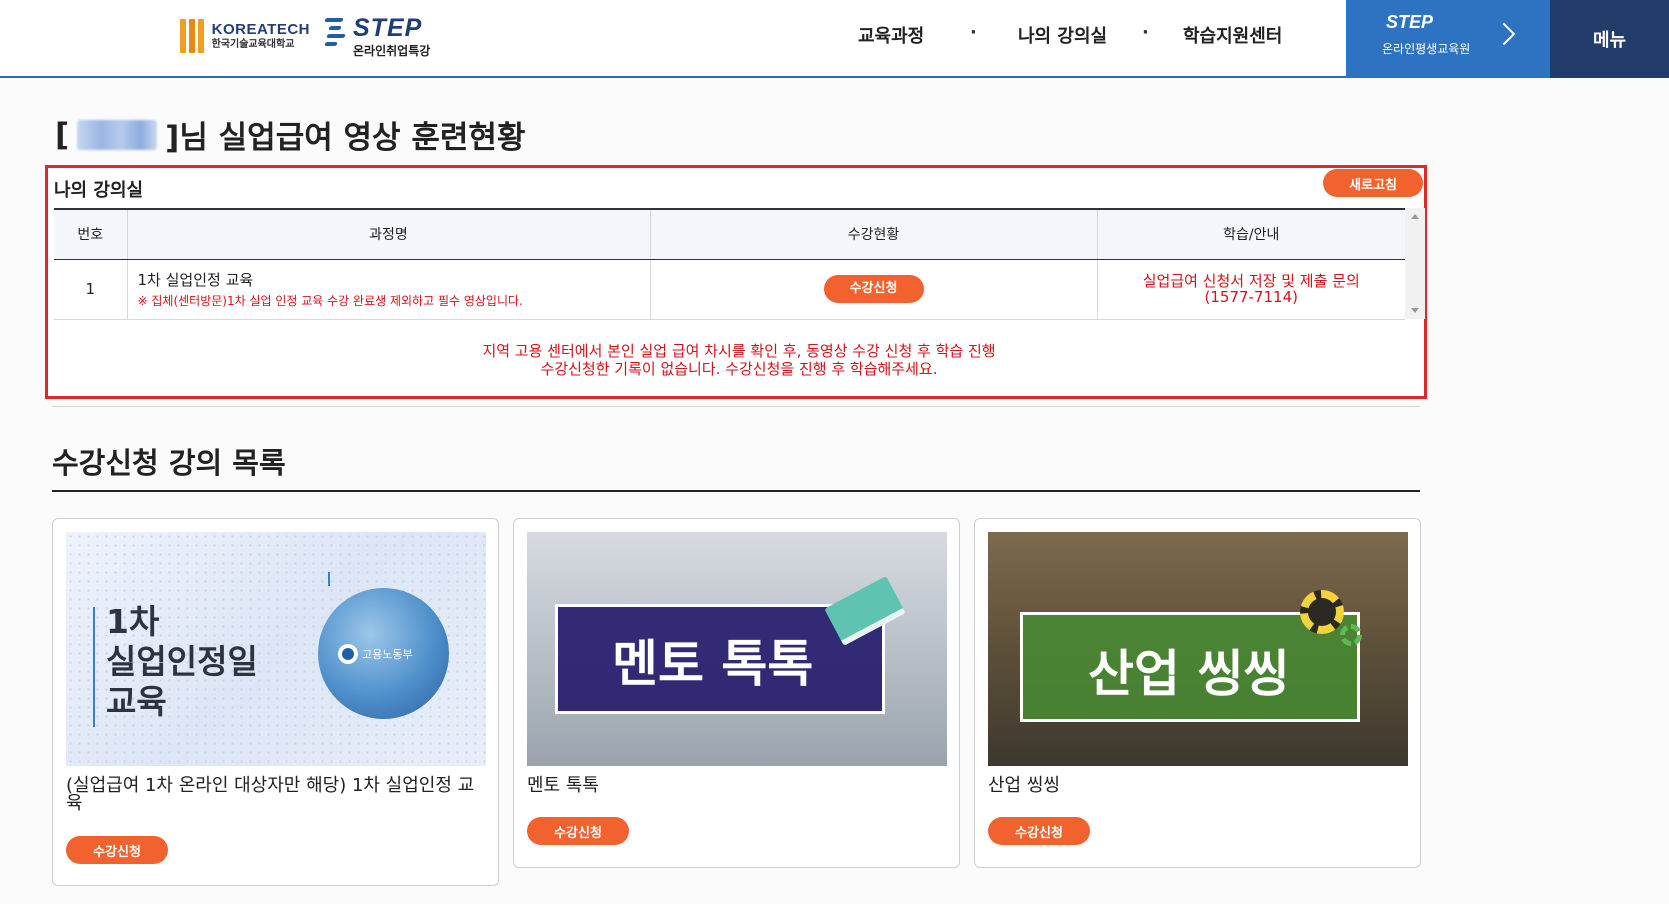  What do you see at coordinates (1251, 234) in the screenshot?
I see `col-guide: 학습/안내` at bounding box center [1251, 234].